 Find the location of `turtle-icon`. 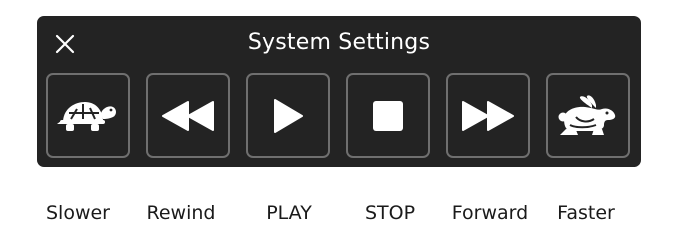

turtle-icon is located at coordinates (86, 116).